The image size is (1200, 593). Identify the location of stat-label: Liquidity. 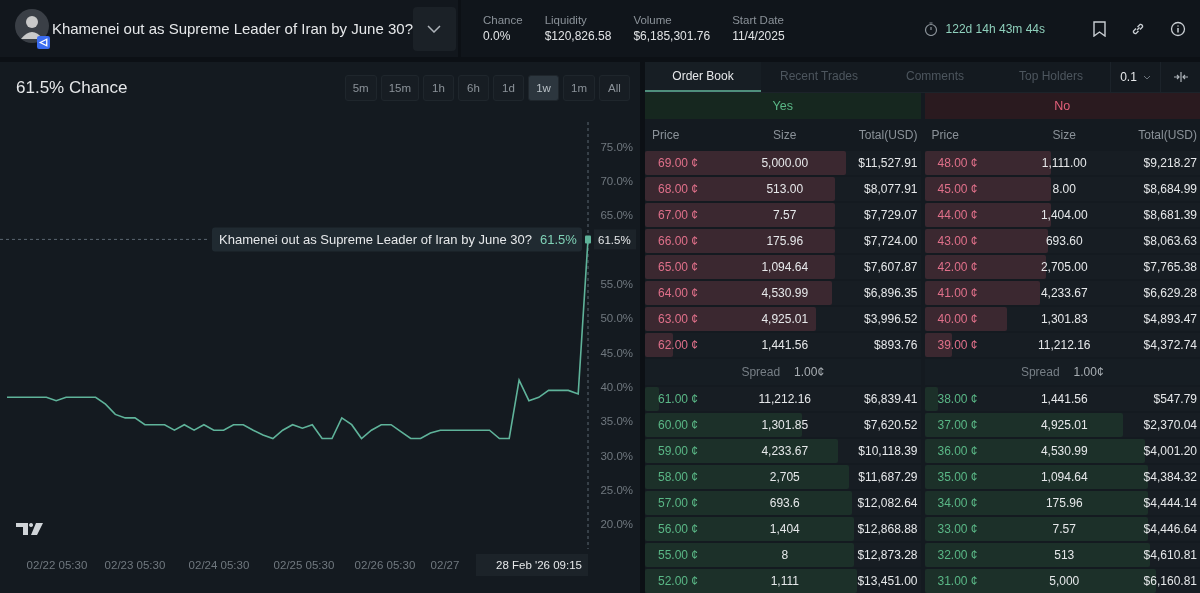
(566, 20).